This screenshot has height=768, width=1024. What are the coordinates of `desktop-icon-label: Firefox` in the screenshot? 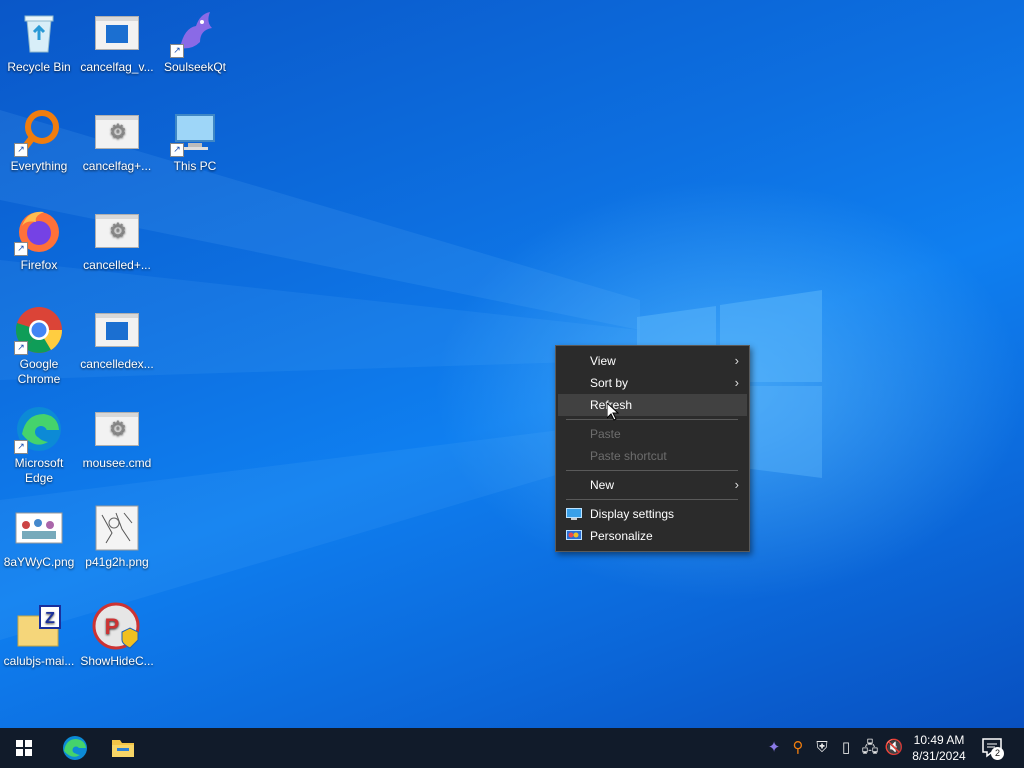 It's located at (39, 265).